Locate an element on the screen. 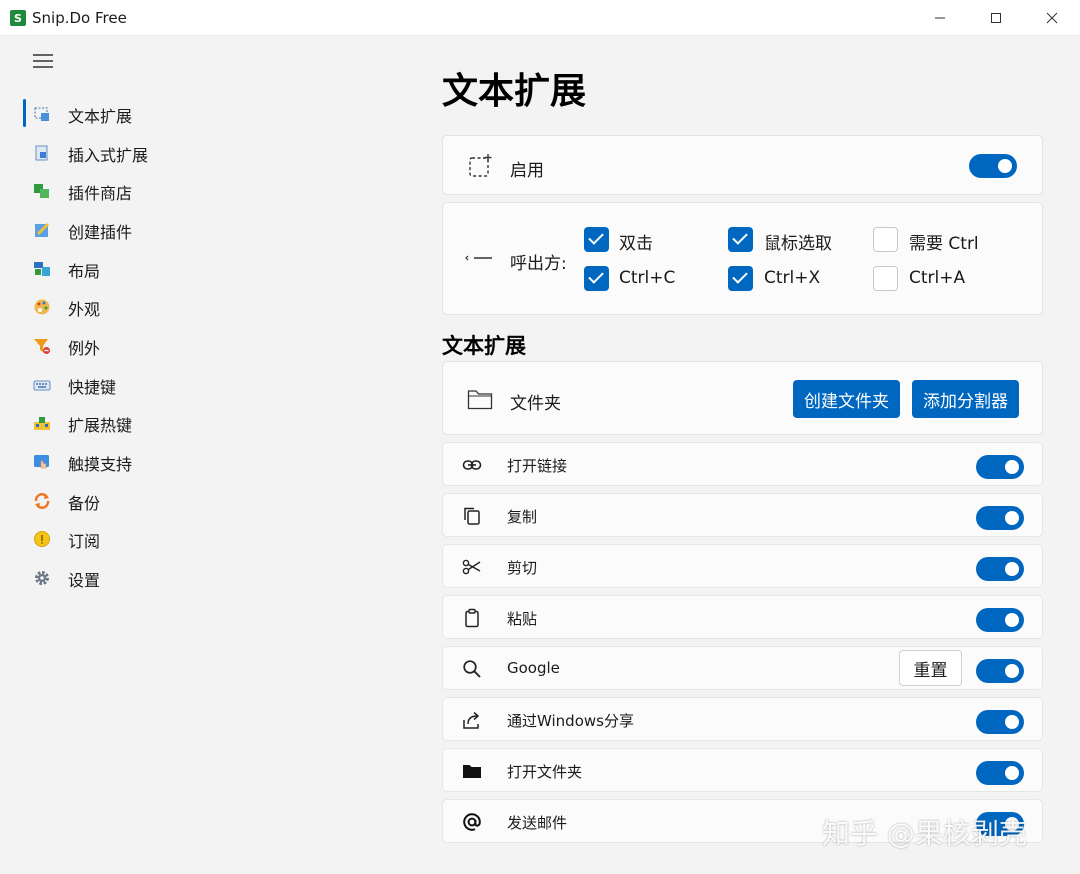 This screenshot has width=1080, height=874. create-folder-button: 创建文件夹 is located at coordinates (846, 399).